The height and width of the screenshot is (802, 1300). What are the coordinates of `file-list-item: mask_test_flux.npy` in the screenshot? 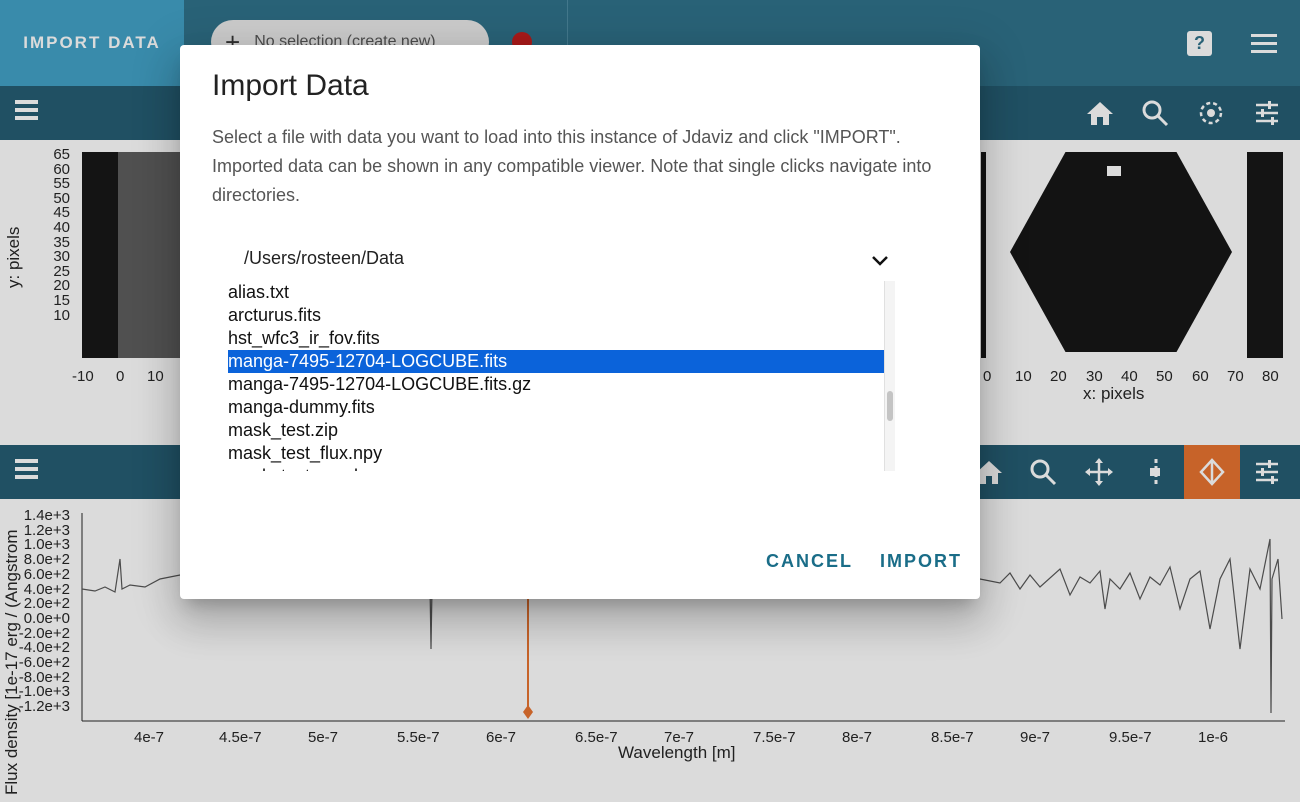 It's located at (561, 453).